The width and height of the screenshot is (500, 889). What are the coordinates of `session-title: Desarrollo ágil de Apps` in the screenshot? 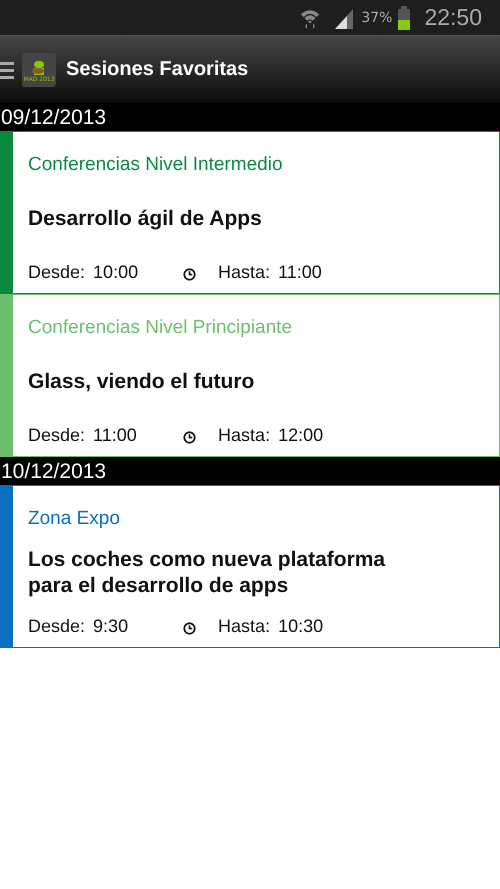 It's located at (145, 219).